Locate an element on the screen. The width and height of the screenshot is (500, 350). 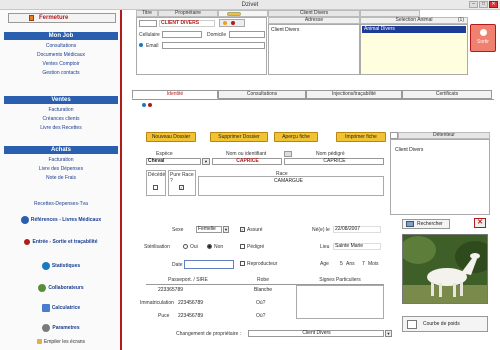
immat-value: 223456789 is located at coordinates (190, 303).